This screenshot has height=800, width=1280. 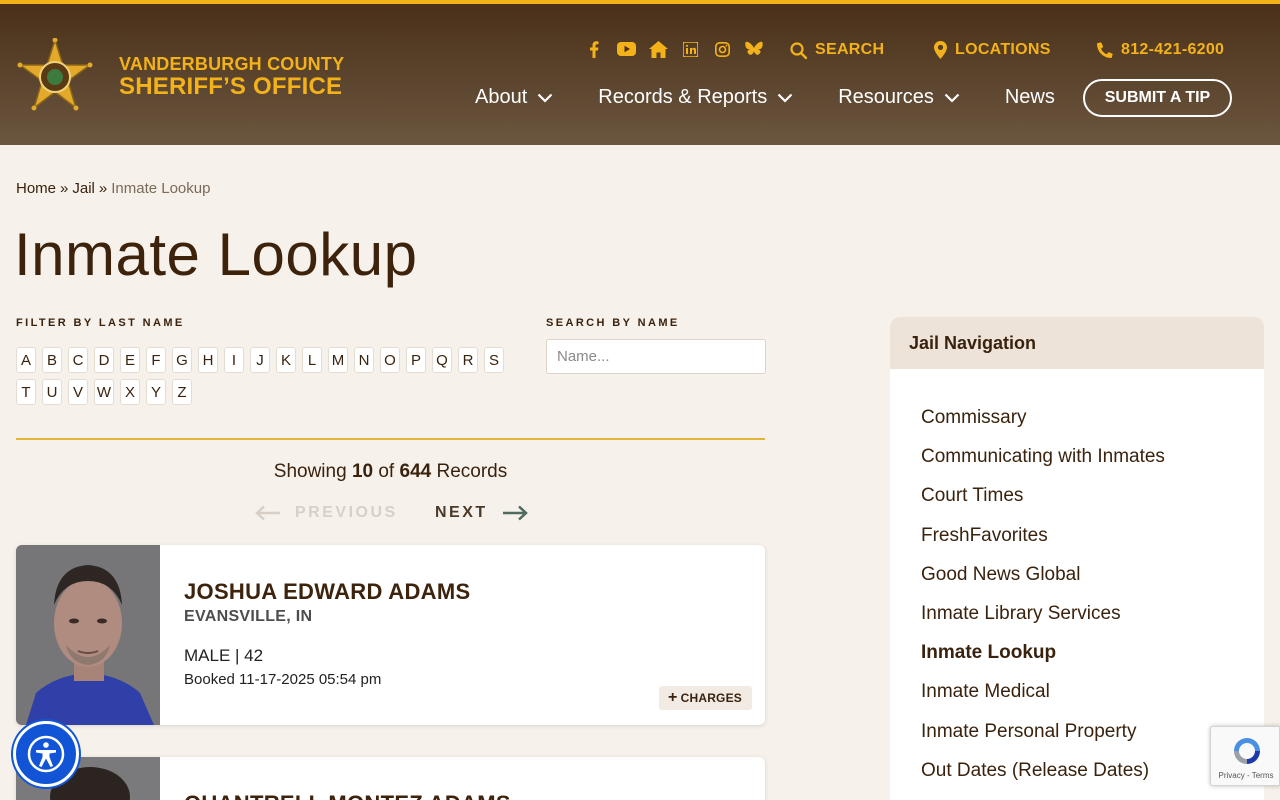 I want to click on map-pin-icon, so click(x=940, y=50).